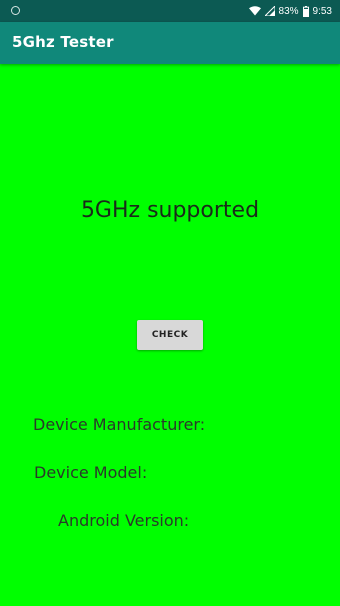 The image size is (340, 606). What do you see at coordinates (305, 11) in the screenshot?
I see `battery-icon` at bounding box center [305, 11].